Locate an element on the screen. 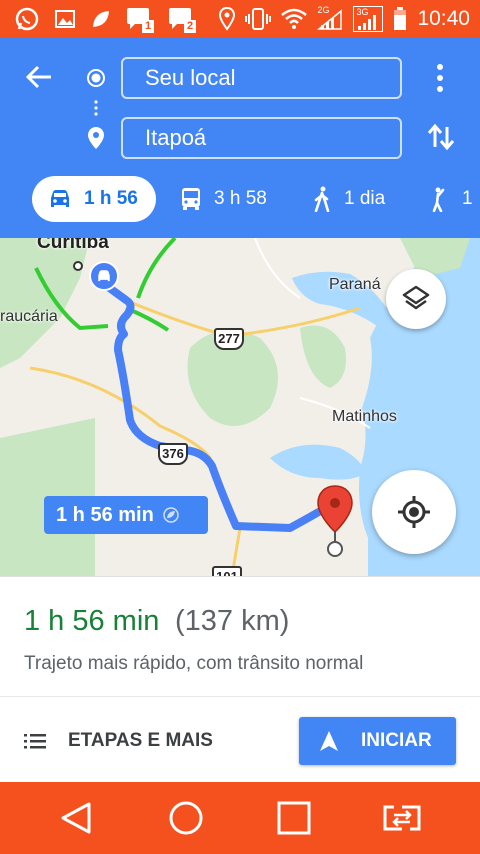 Image resolution: width=480 pixels, height=854 pixels. message-notification-icon: 1 is located at coordinates (140, 20).